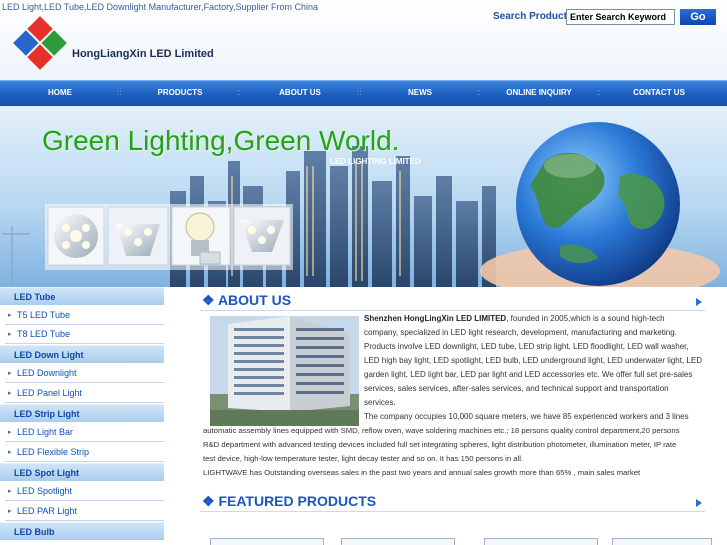  I want to click on company-logo-icon, so click(40, 43).